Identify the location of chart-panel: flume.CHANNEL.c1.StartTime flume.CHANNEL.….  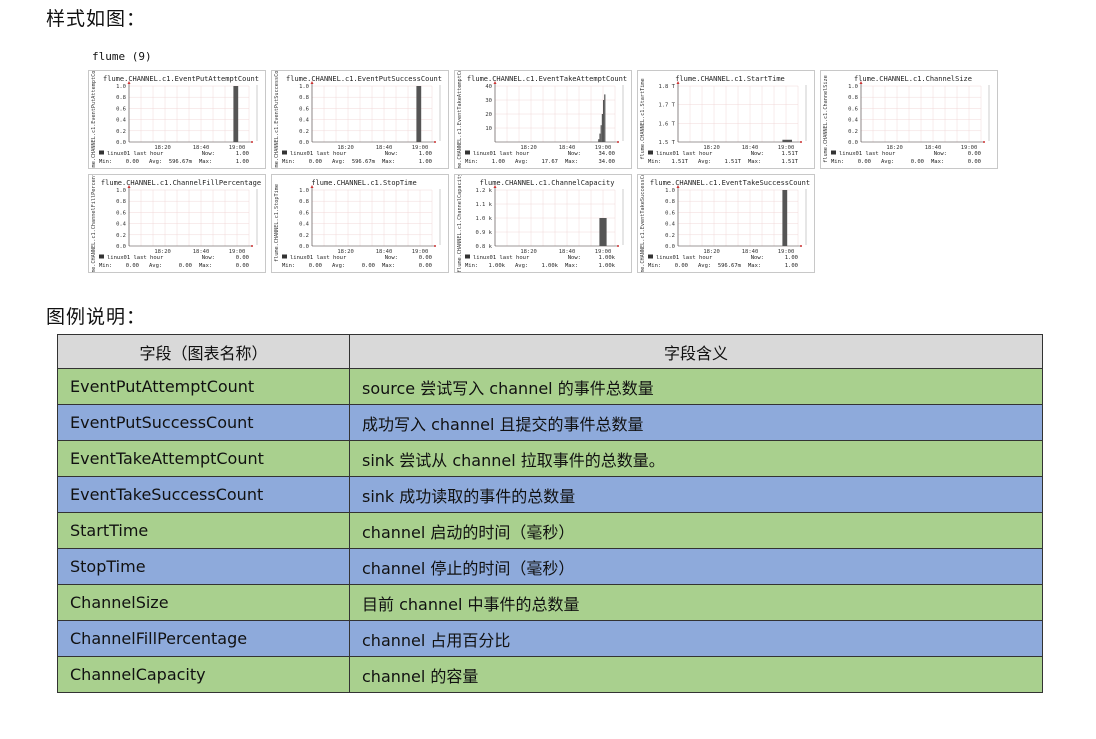
(726, 119).